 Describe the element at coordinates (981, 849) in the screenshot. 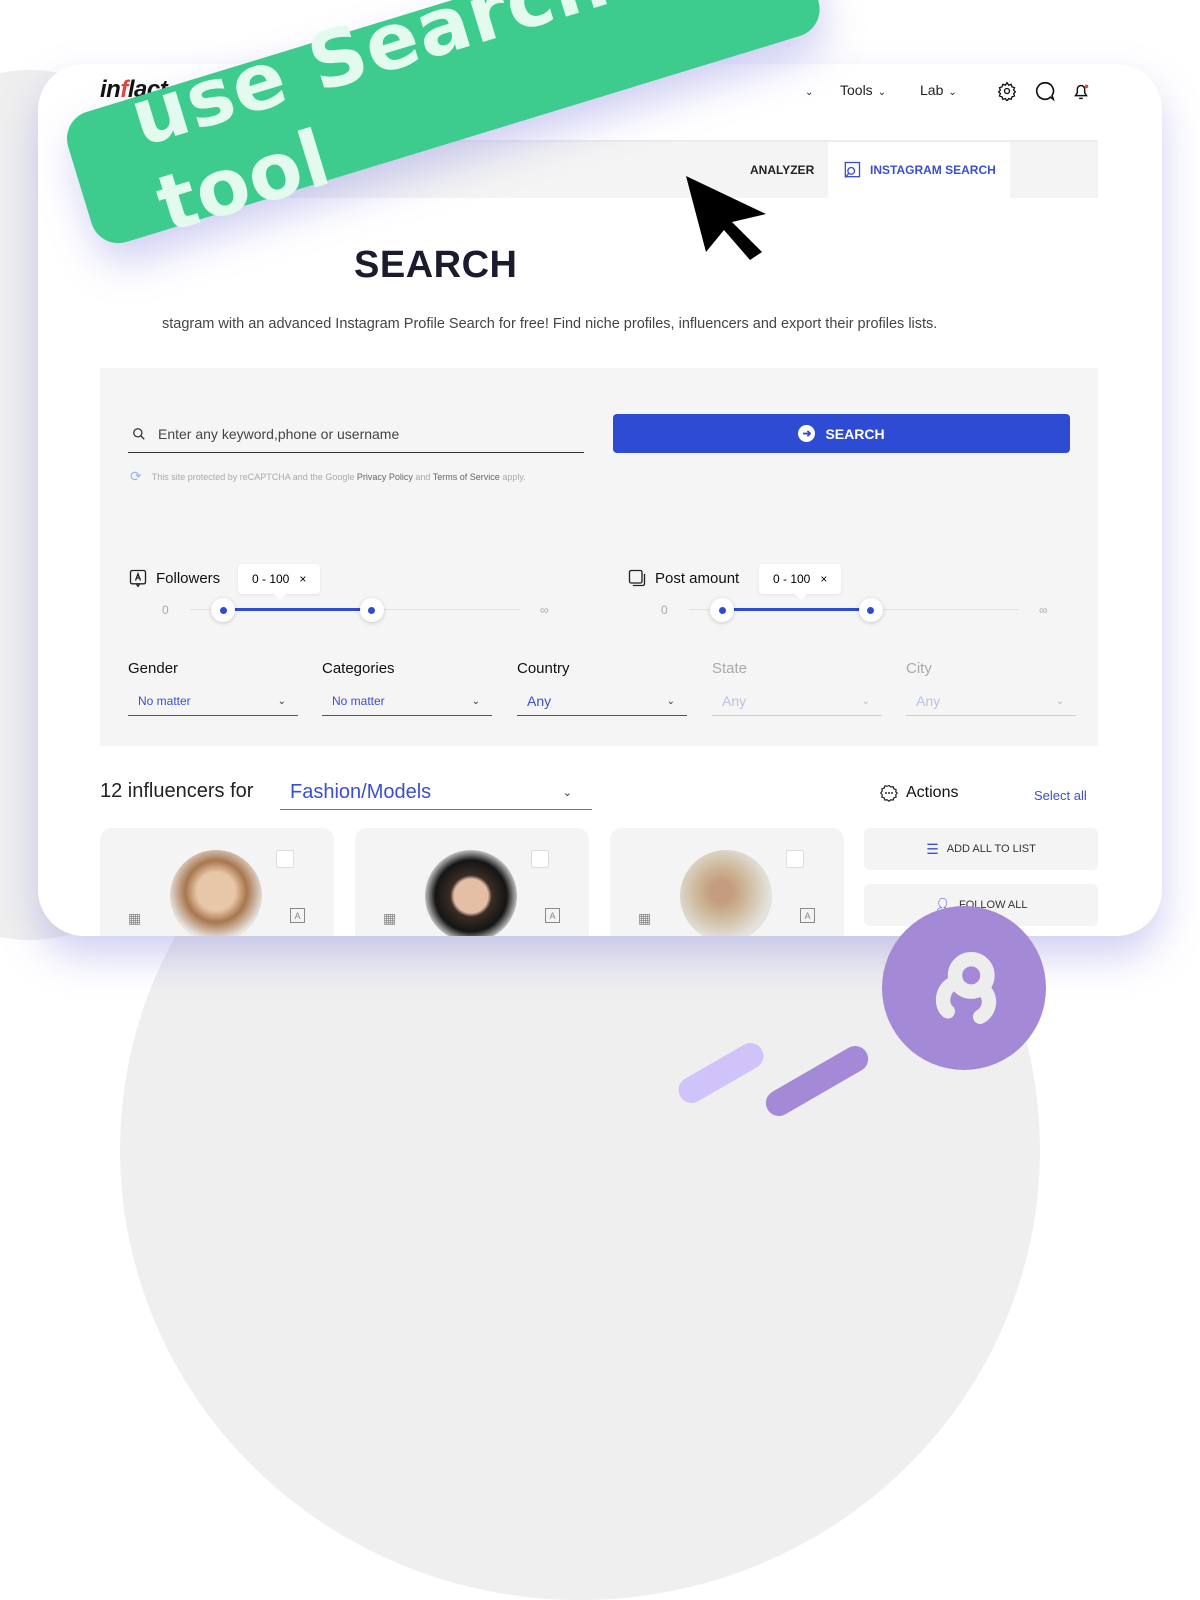

I see `add-all-to-list-button: ☰ ADD ALL TO LIST` at that location.